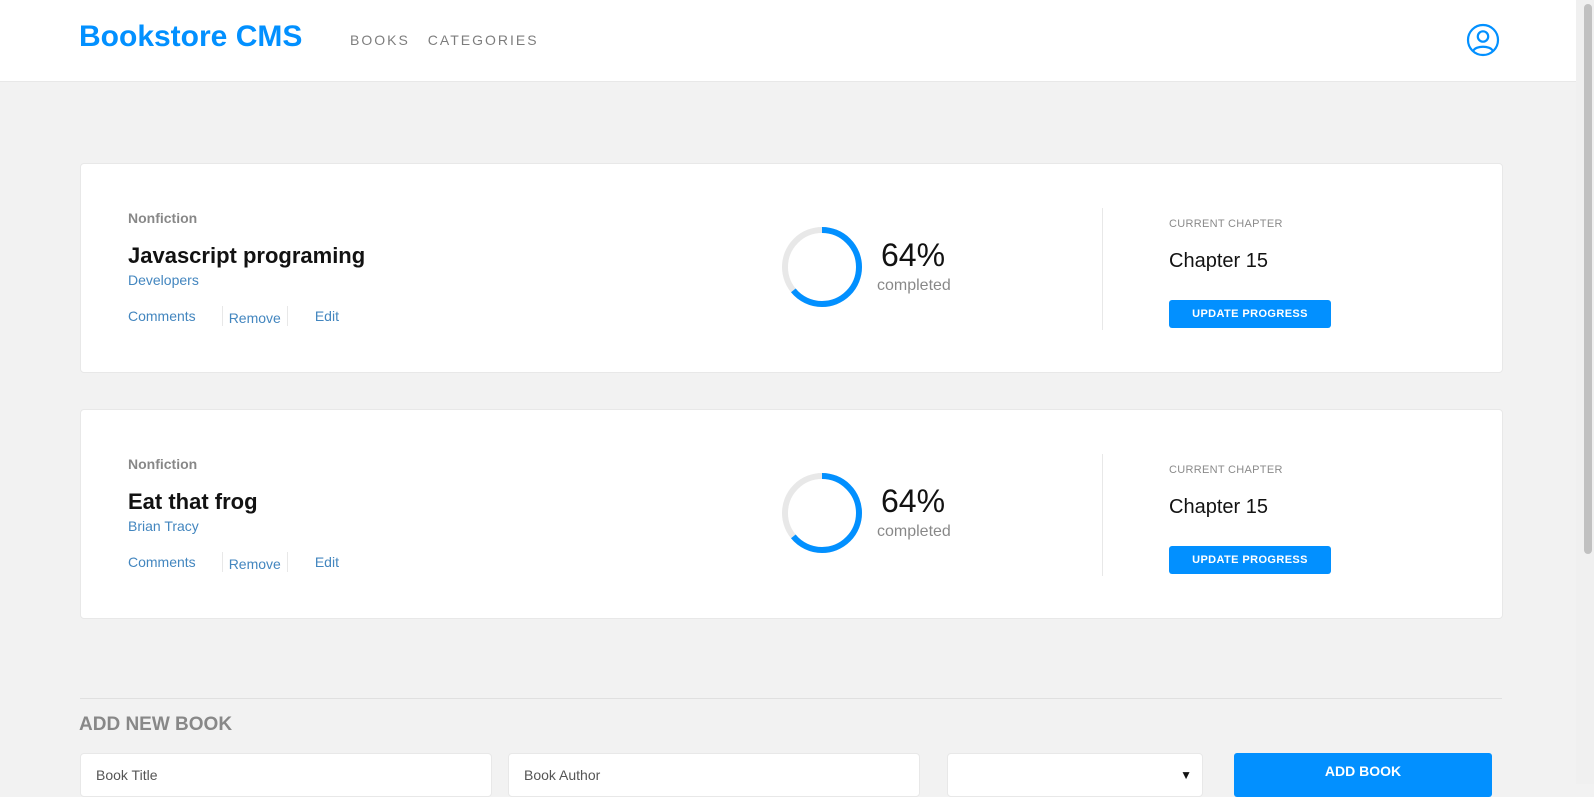  What do you see at coordinates (1363, 775) in the screenshot?
I see `add-book-button: ADD BOOK` at bounding box center [1363, 775].